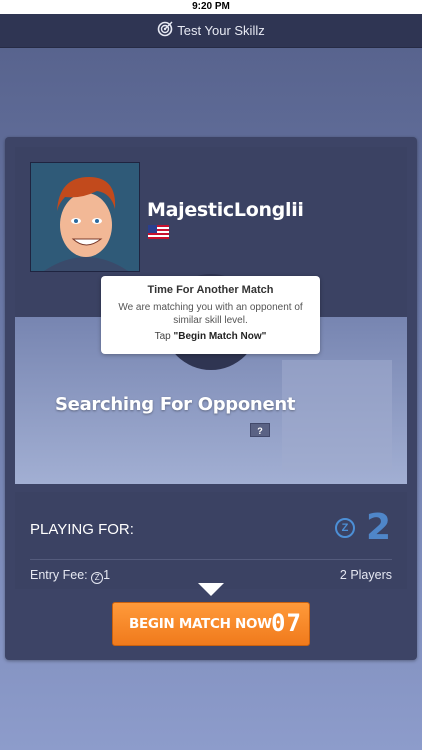  Describe the element at coordinates (221, 30) in the screenshot. I see `nav-title: Test Your Skillz` at that location.